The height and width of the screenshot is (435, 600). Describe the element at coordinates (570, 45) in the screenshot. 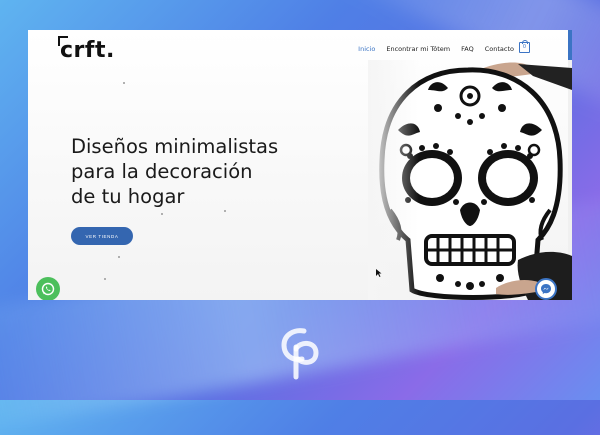

I see `scrollbar-thumb` at that location.